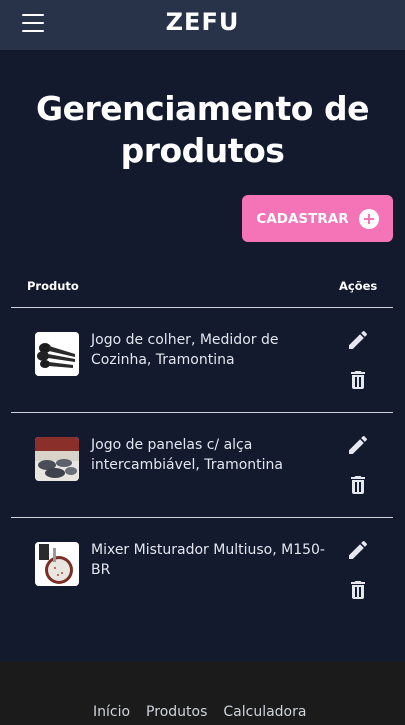 The image size is (405, 725). What do you see at coordinates (207, 712) in the screenshot?
I see `footer-nav: Início Produtos Calculadora` at bounding box center [207, 712].